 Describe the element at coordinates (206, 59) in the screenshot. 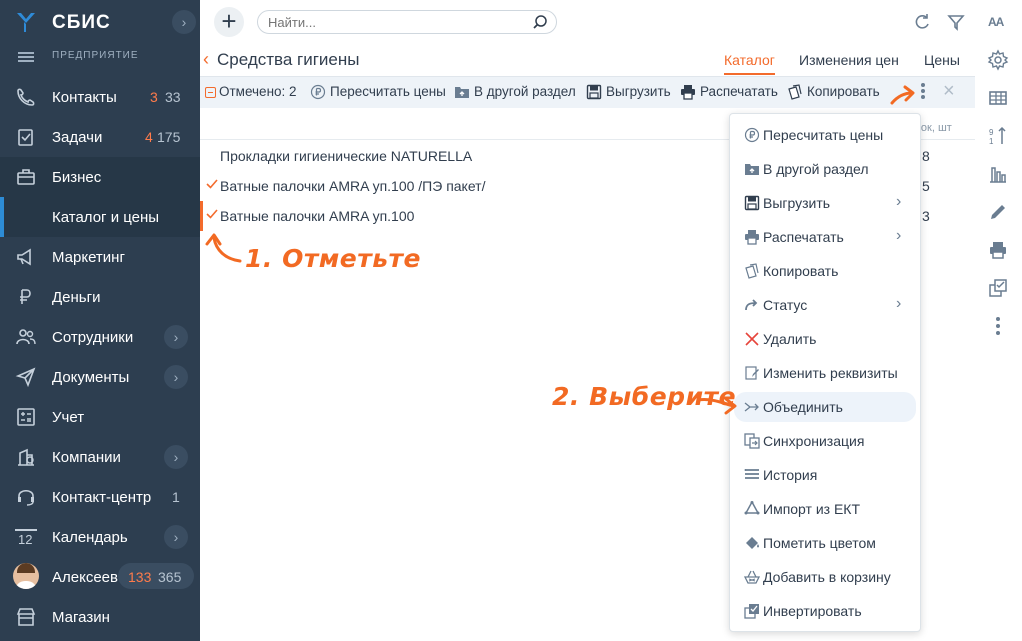

I see `back-arrow-icon: ‹` at that location.